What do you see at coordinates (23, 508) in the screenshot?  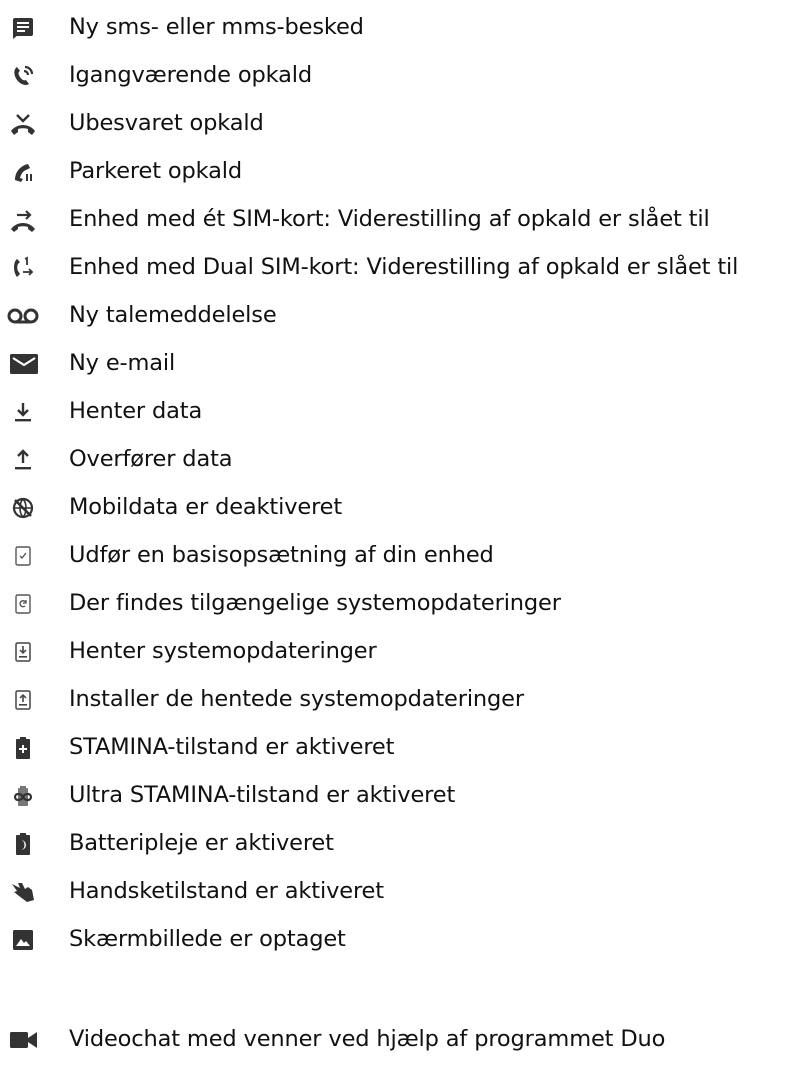 I see `mobile-data-off-icon` at bounding box center [23, 508].